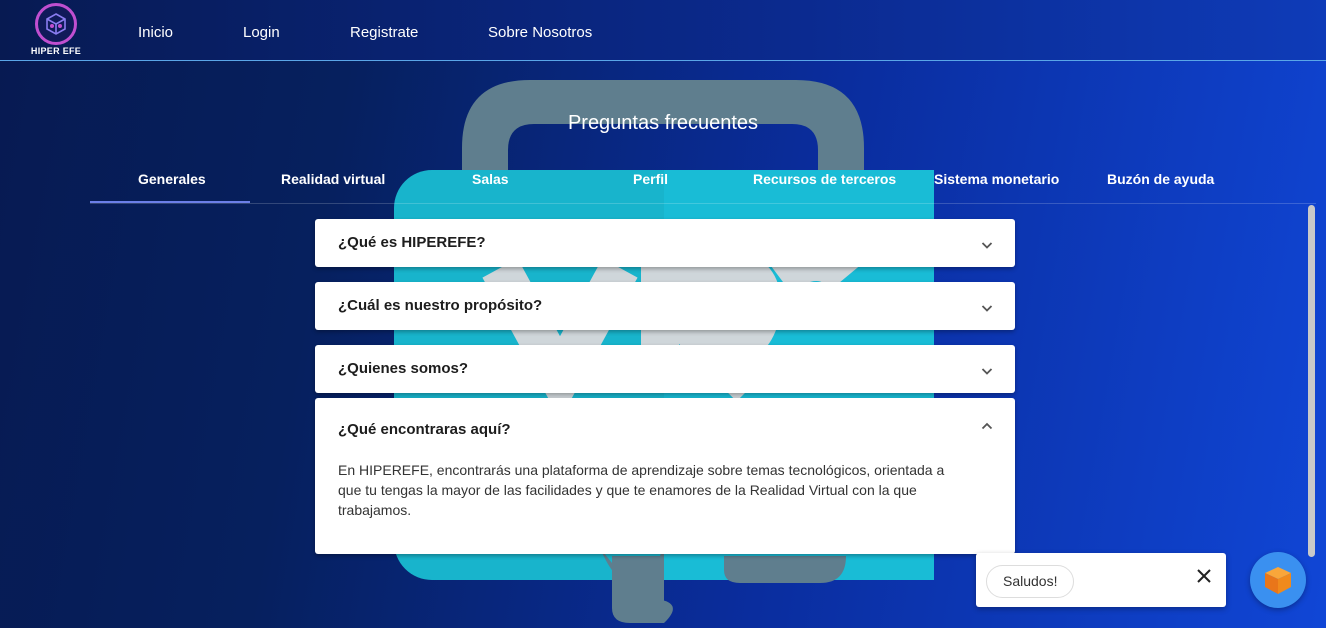 Image resolution: width=1326 pixels, height=628 pixels. I want to click on faq-item: ¿Cuál es nuestro propósito?, so click(665, 306).